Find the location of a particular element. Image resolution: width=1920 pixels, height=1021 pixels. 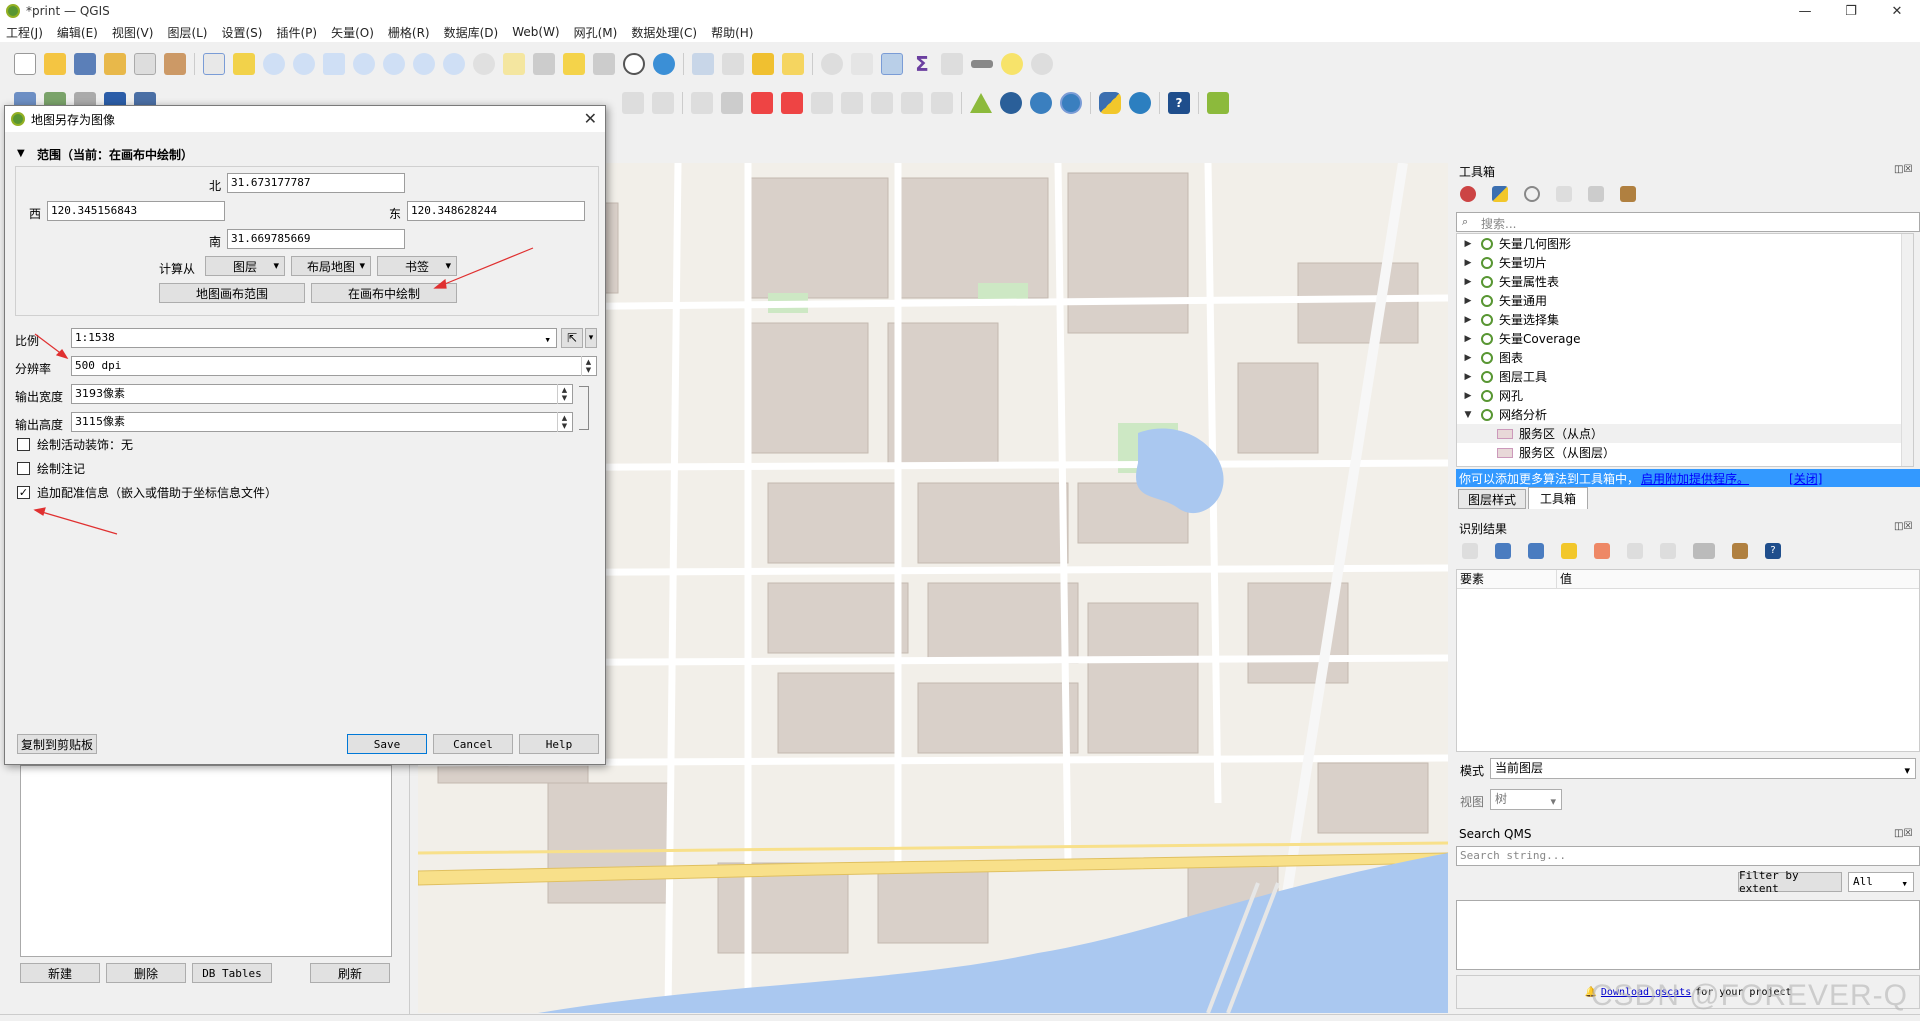

georeferencer-icon is located at coordinates (1218, 103).